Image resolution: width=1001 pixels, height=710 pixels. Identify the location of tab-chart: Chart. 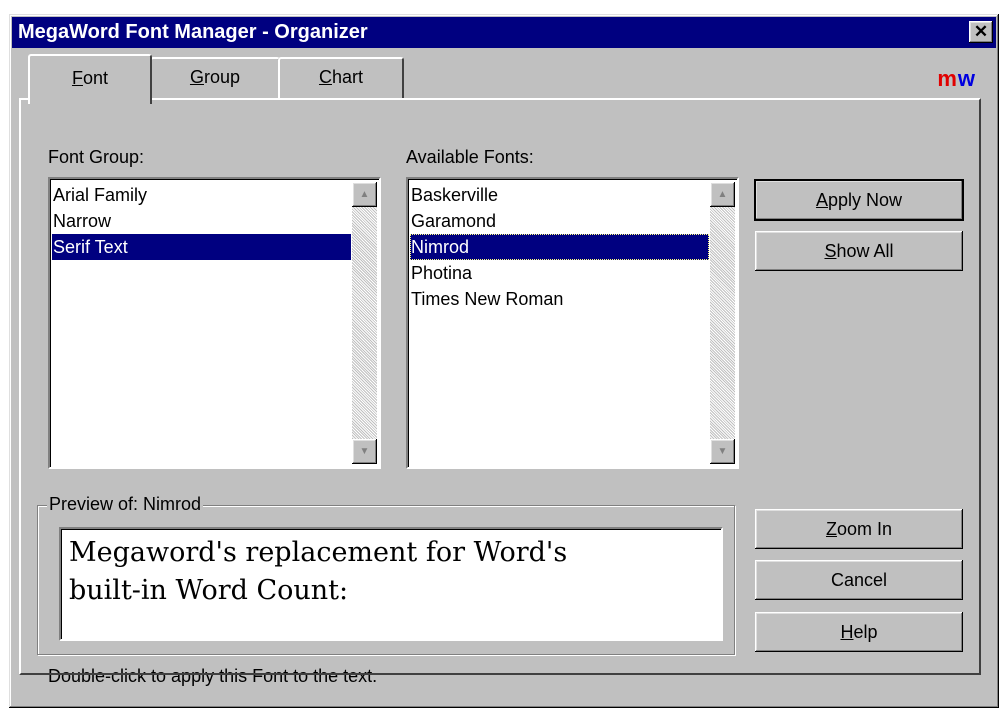
(341, 78).